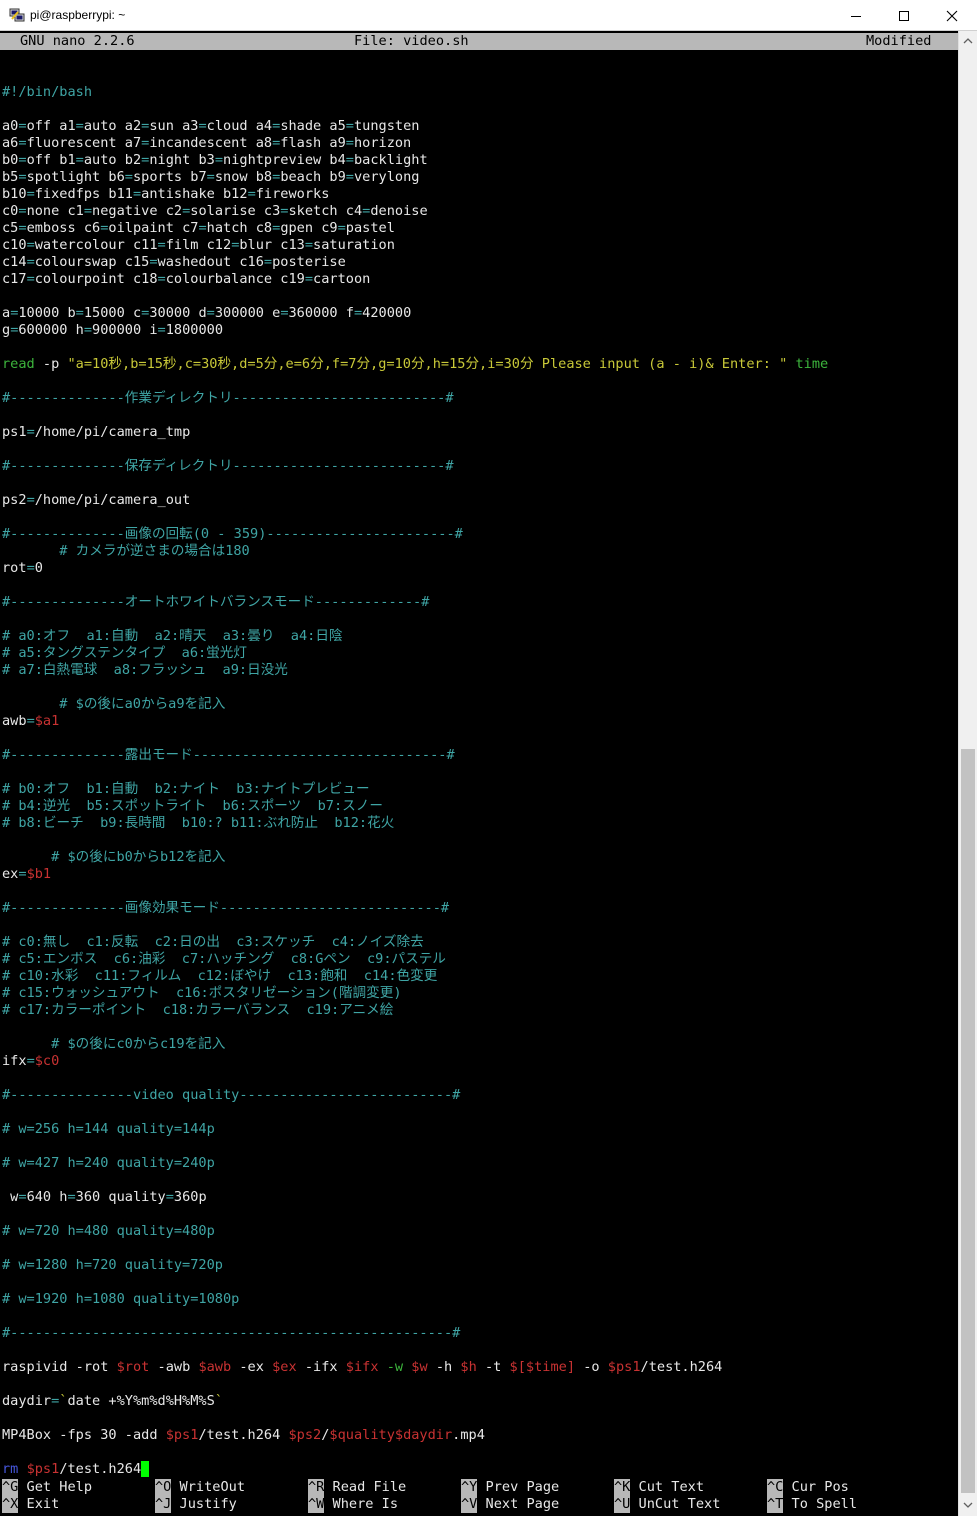  Describe the element at coordinates (659, 1487) in the screenshot. I see `shortcut-item: ^K Cut Text` at that location.